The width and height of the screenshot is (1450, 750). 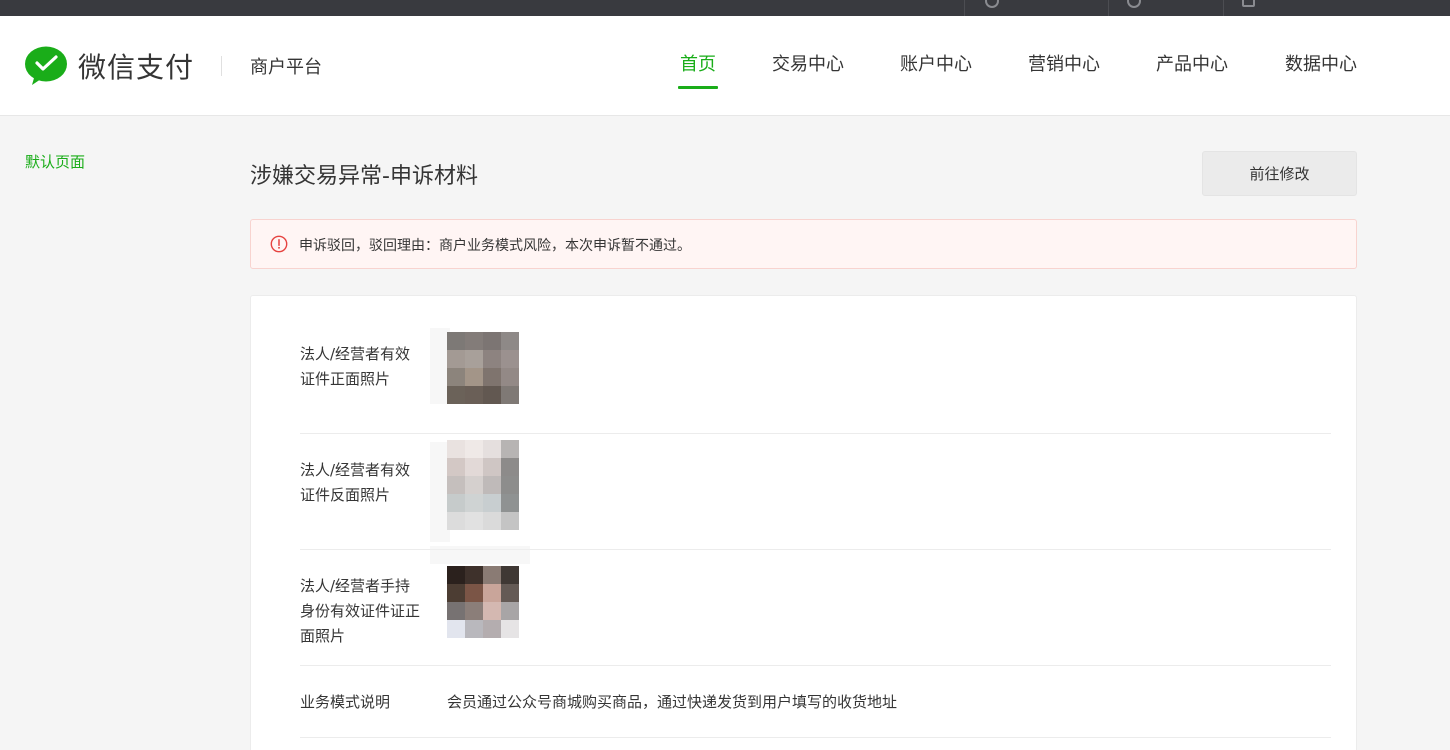 What do you see at coordinates (1134, 4) in the screenshot?
I see `help-icon` at bounding box center [1134, 4].